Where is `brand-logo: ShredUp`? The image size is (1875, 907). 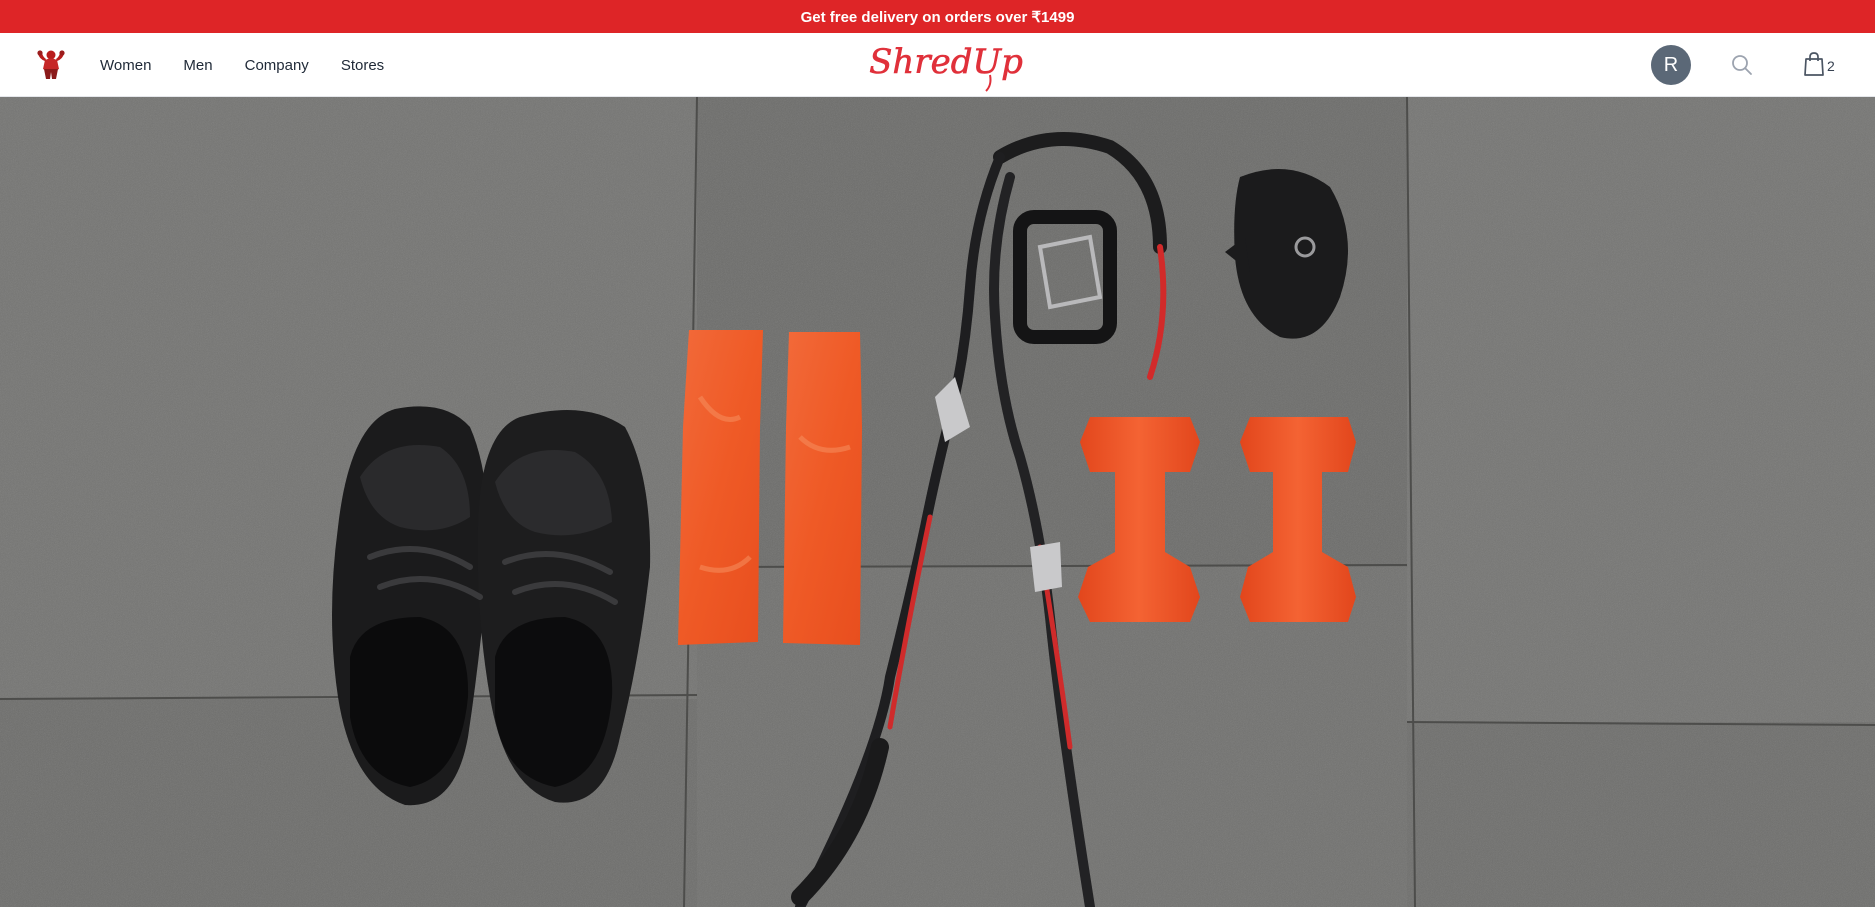 brand-logo: ShredUp is located at coordinates (946, 64).